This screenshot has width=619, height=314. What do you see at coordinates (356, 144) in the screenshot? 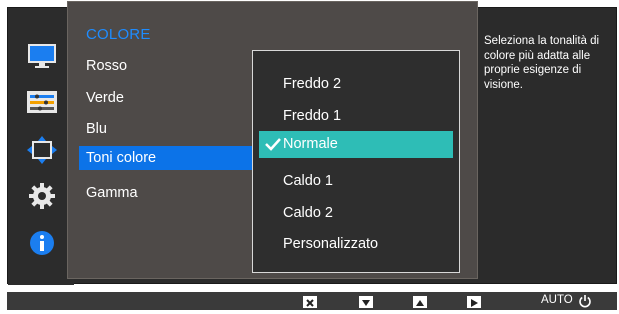
I see `option-normale: Normale` at bounding box center [356, 144].